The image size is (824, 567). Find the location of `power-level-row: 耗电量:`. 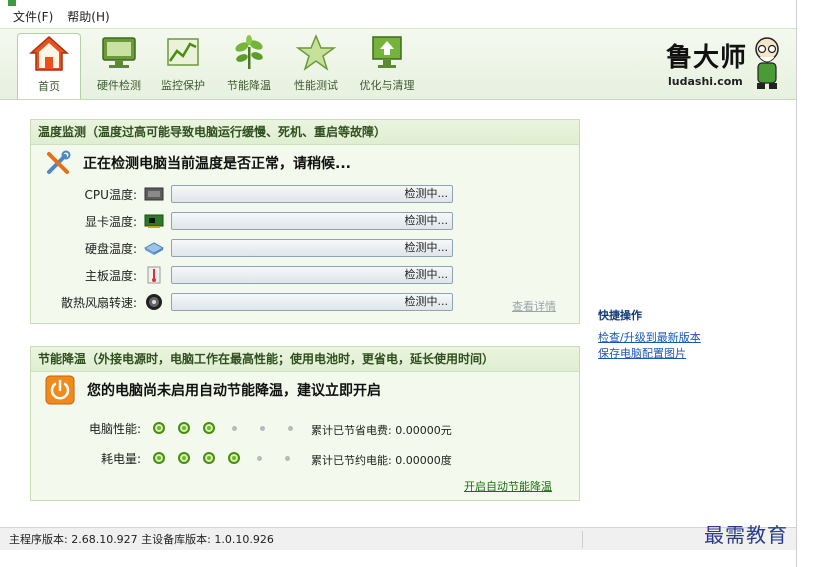

power-level-row: 耗电量: is located at coordinates (198, 458).